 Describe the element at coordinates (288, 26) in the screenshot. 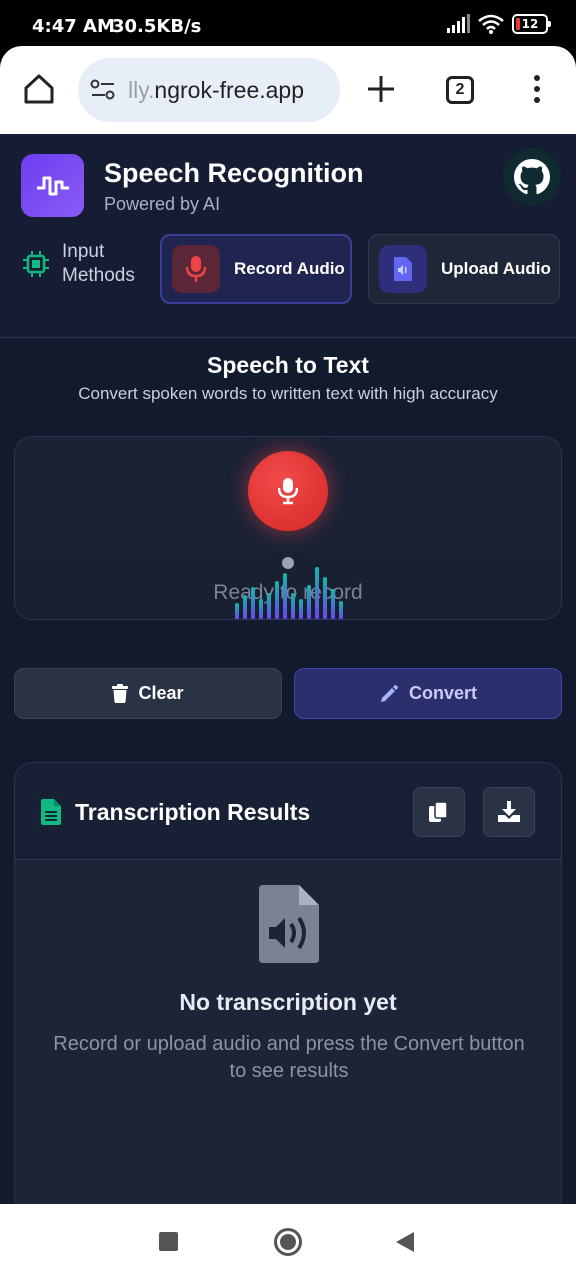

I see `status-bar: 4:47 AM 30.5KB/s 12` at that location.